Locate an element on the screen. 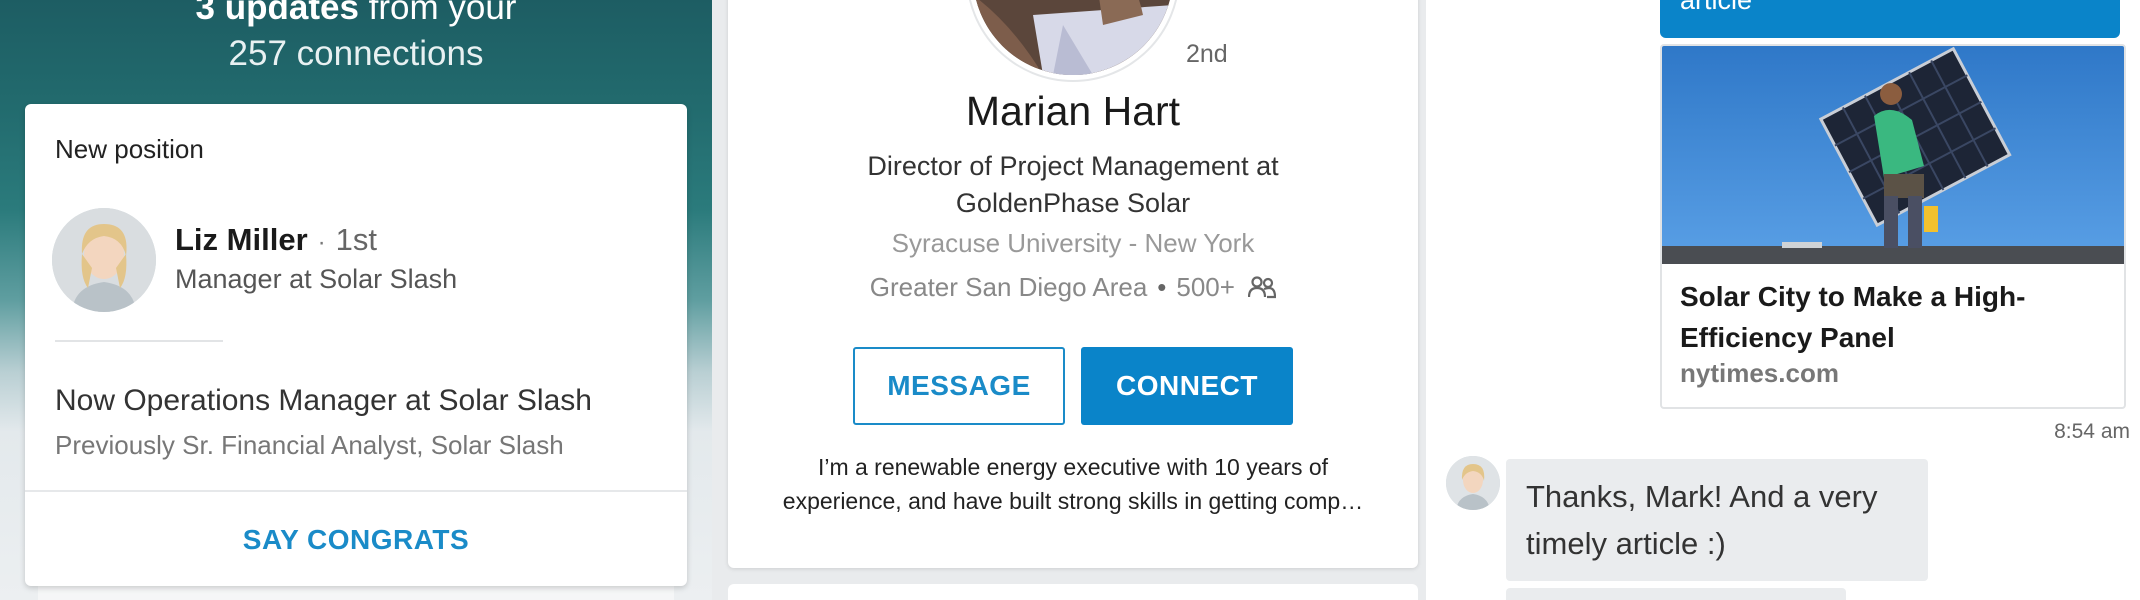 This screenshot has height=600, width=2140. updates-headline: 3 updates from your is located at coordinates (356, 14).